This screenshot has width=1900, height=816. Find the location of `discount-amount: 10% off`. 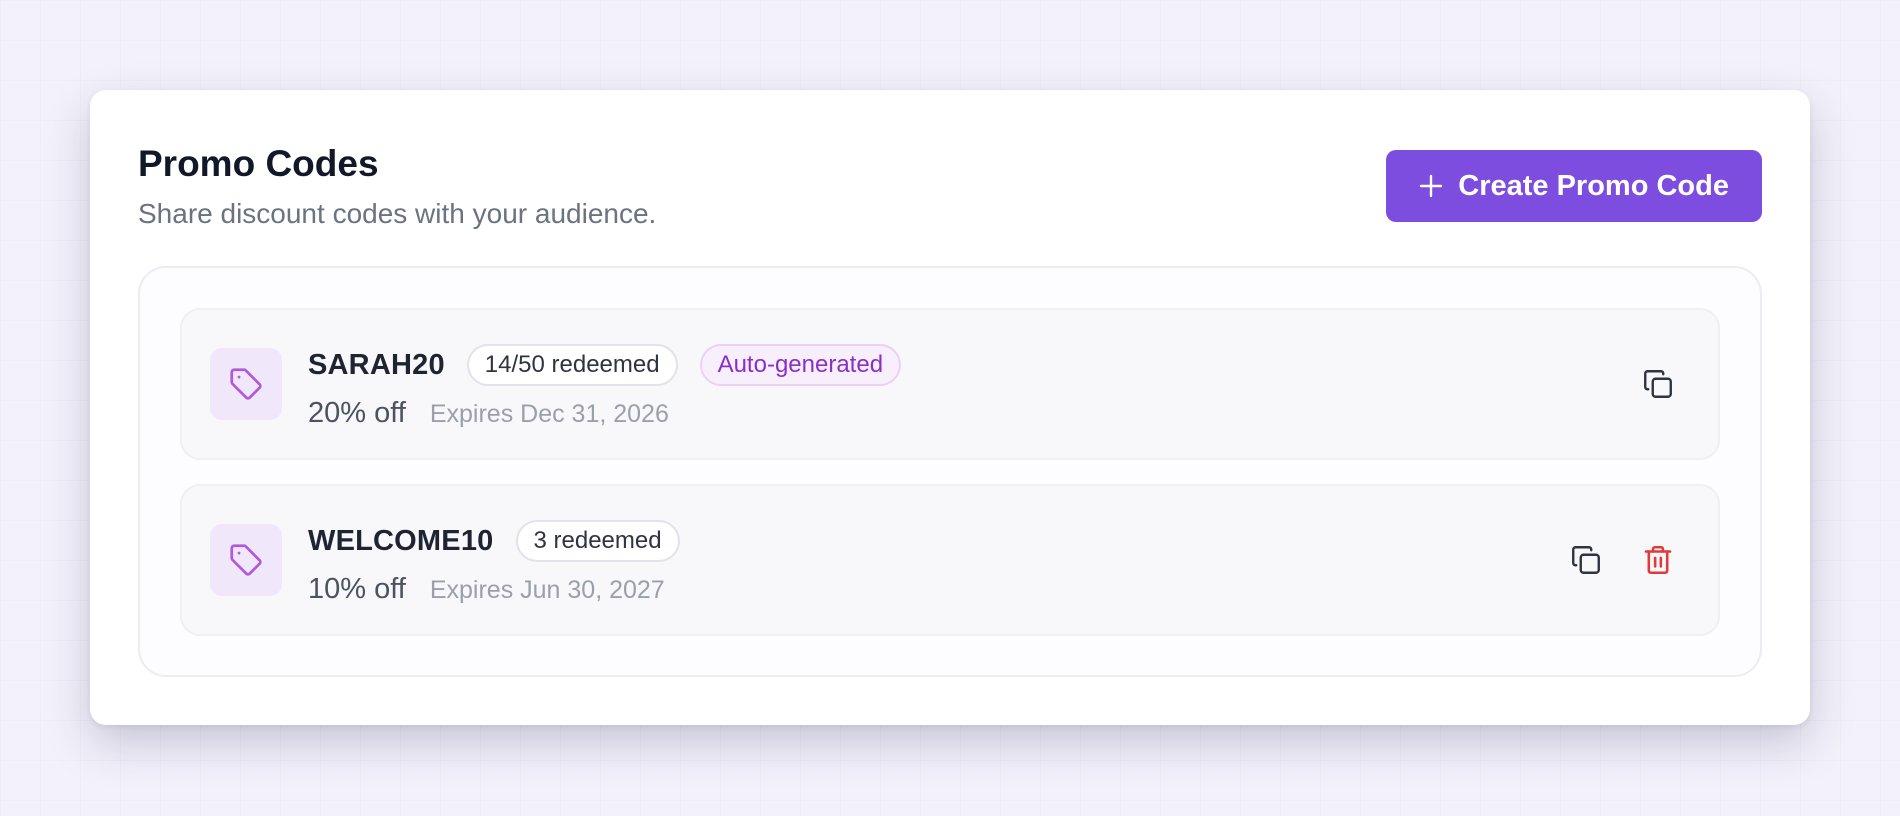

discount-amount: 10% off is located at coordinates (357, 589).